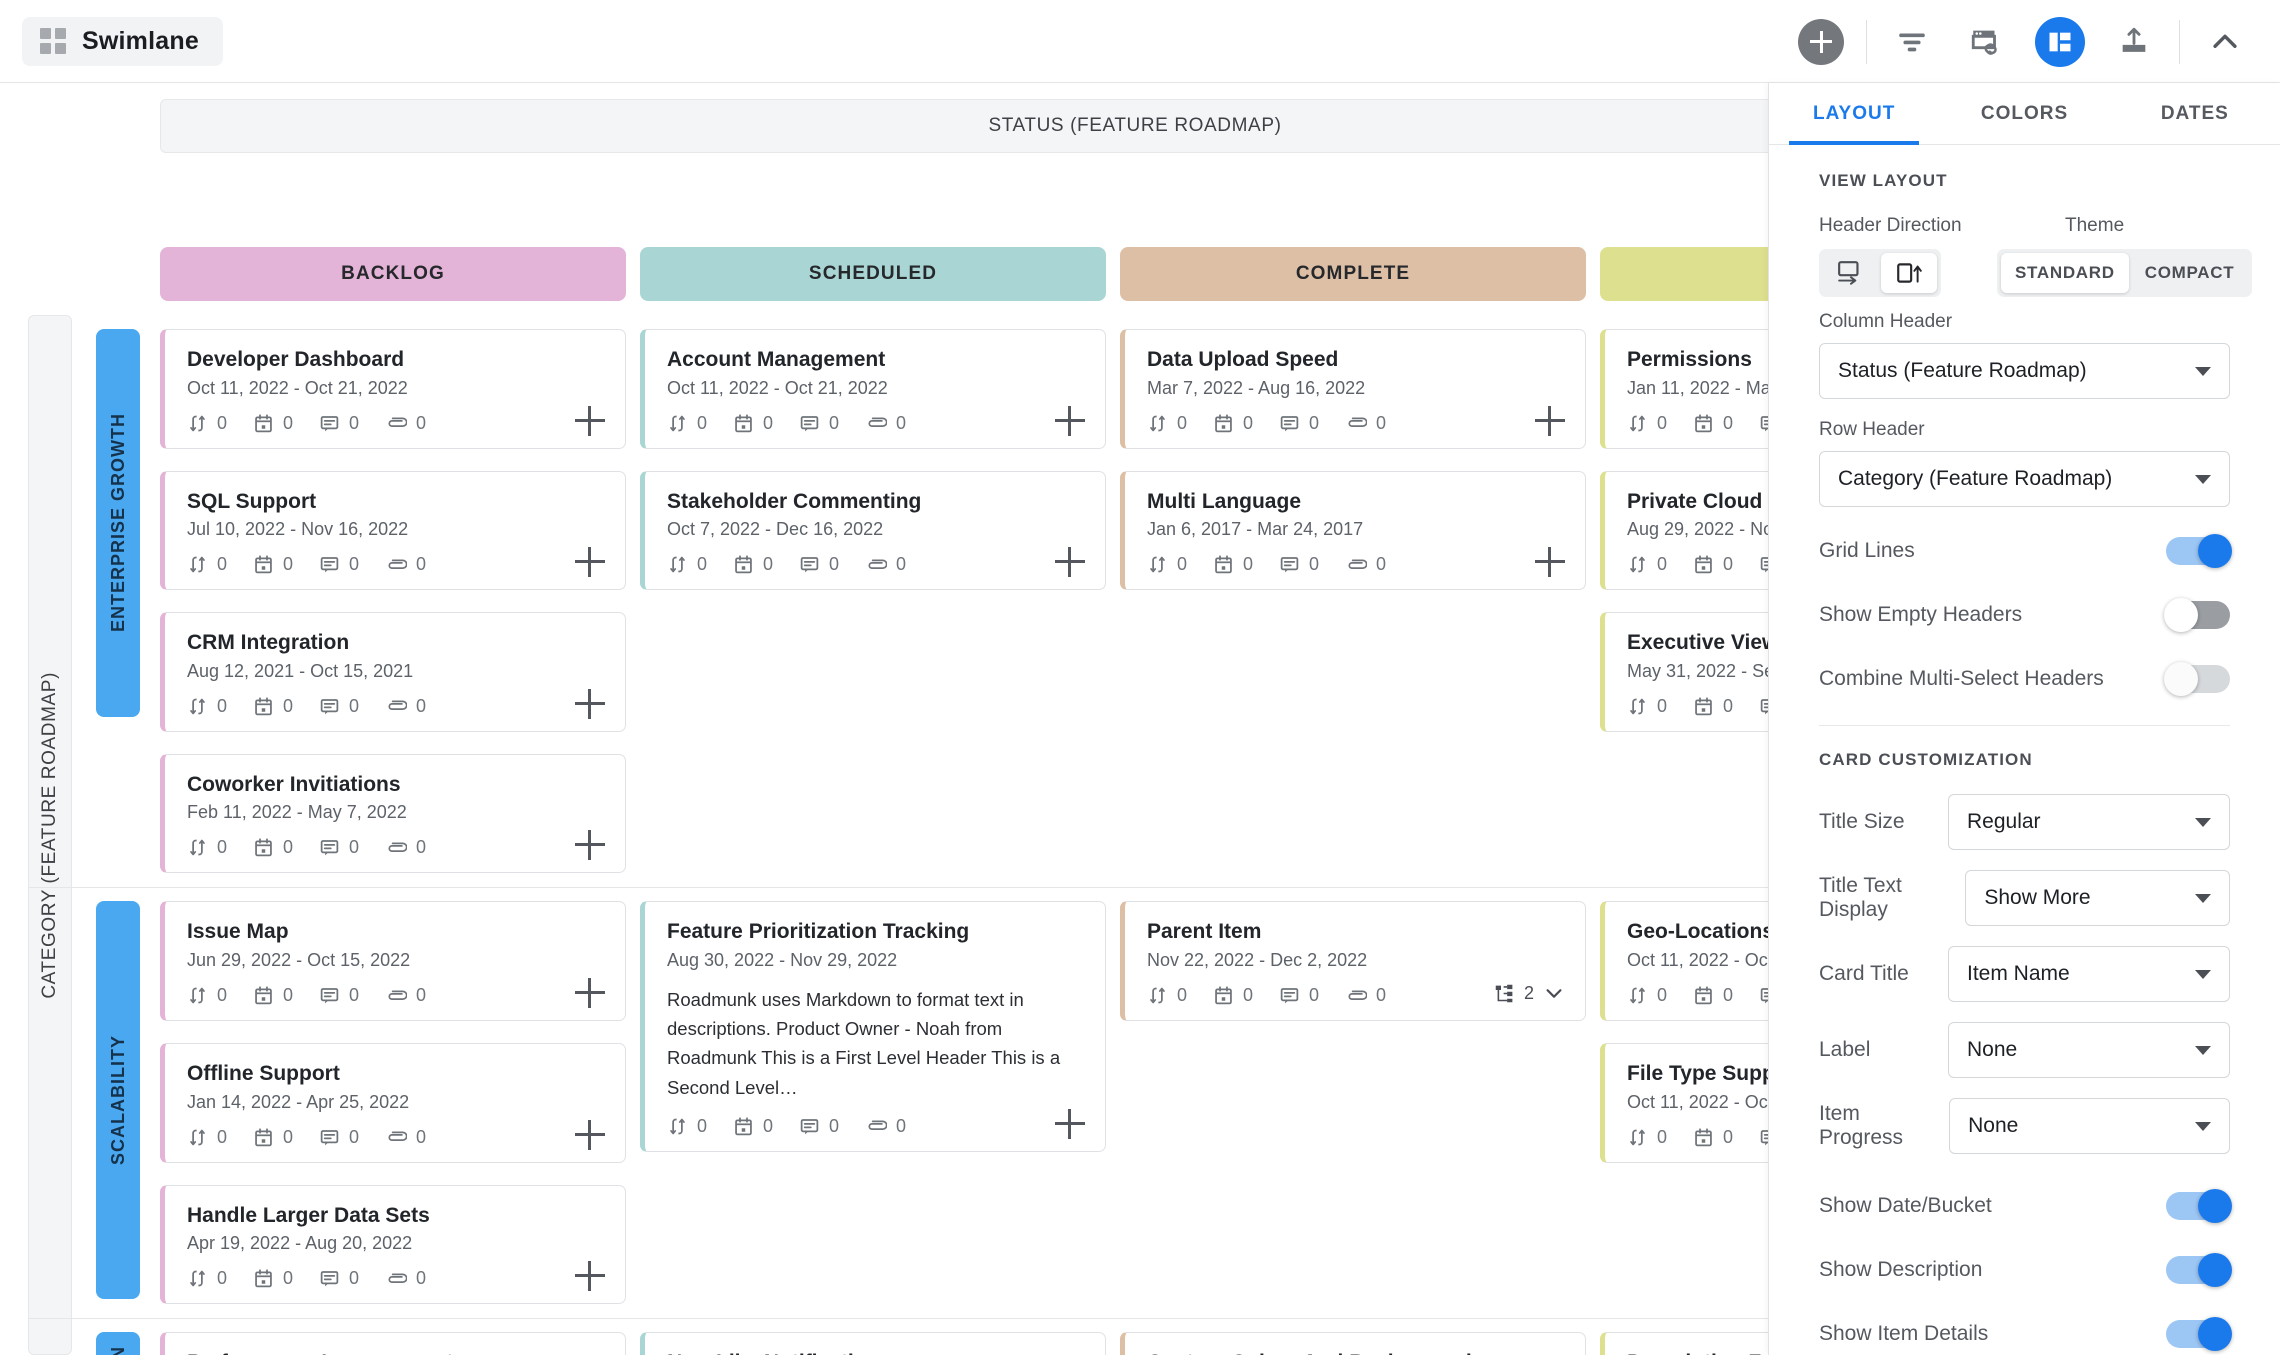 This screenshot has height=1355, width=2280. Describe the element at coordinates (2225, 41) in the screenshot. I see `collapse-button` at that location.